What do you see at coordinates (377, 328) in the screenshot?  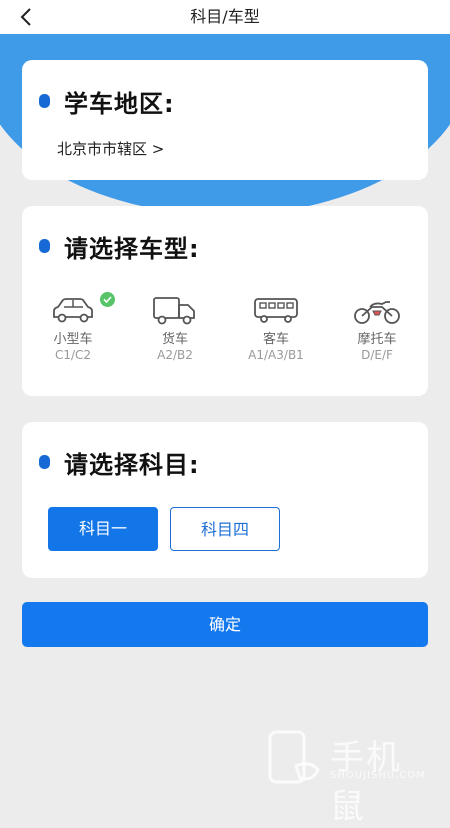 I see `vehicle-option-motorcycle: 摩托车 D/E/F` at bounding box center [377, 328].